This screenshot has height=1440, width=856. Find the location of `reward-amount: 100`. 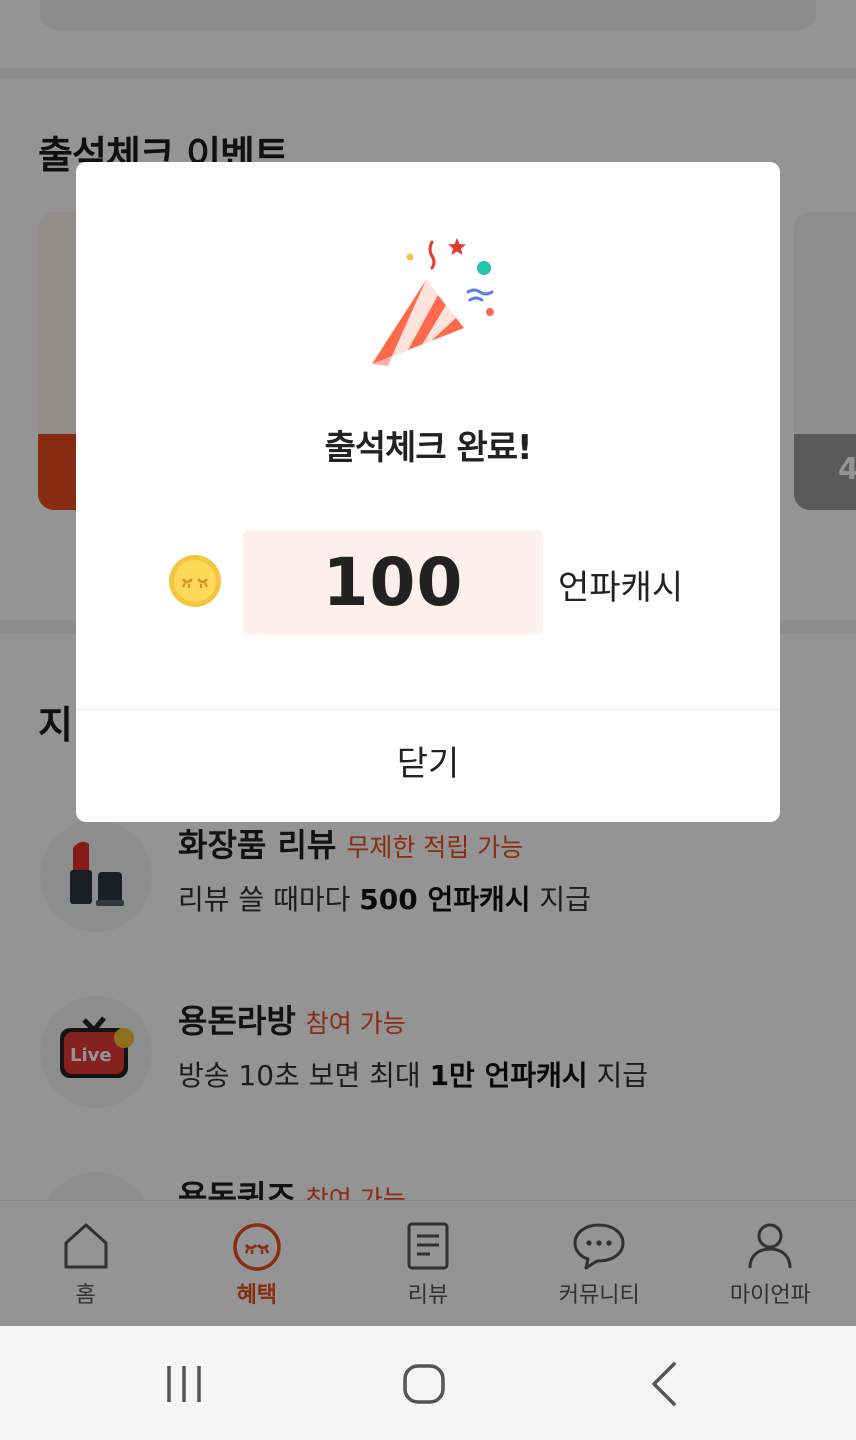

reward-amount: 100 is located at coordinates (393, 582).